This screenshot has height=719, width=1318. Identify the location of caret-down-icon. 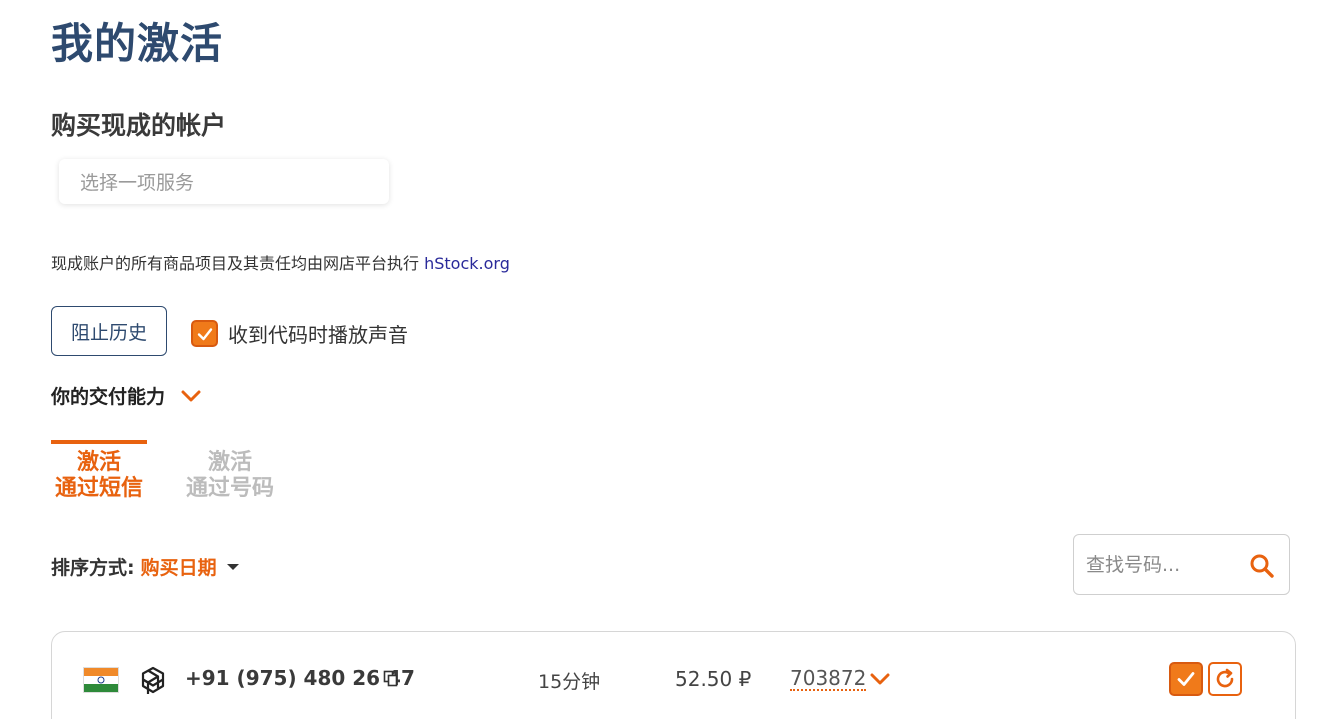
(232, 566).